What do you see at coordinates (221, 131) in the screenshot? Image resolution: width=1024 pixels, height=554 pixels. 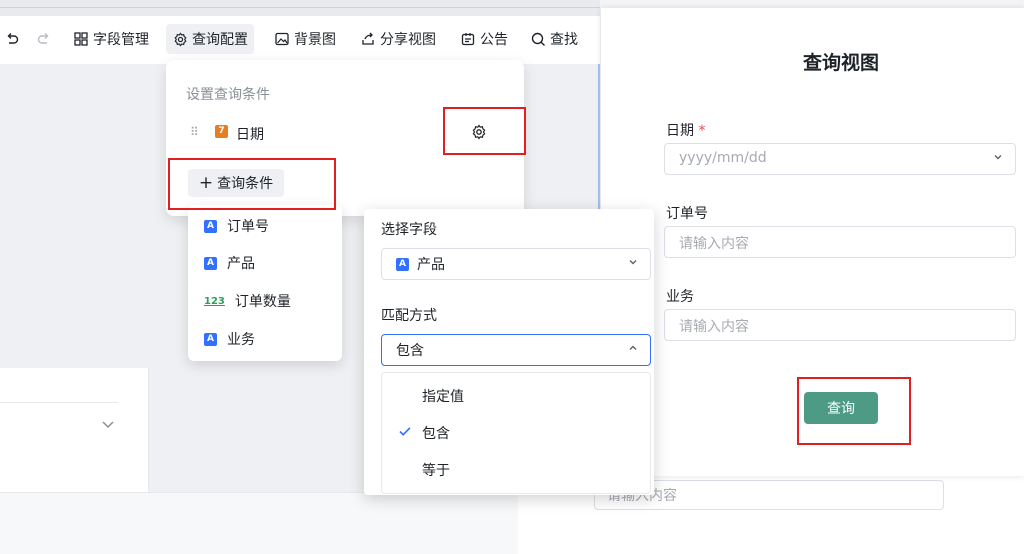 I see `date-type-icon: 7` at bounding box center [221, 131].